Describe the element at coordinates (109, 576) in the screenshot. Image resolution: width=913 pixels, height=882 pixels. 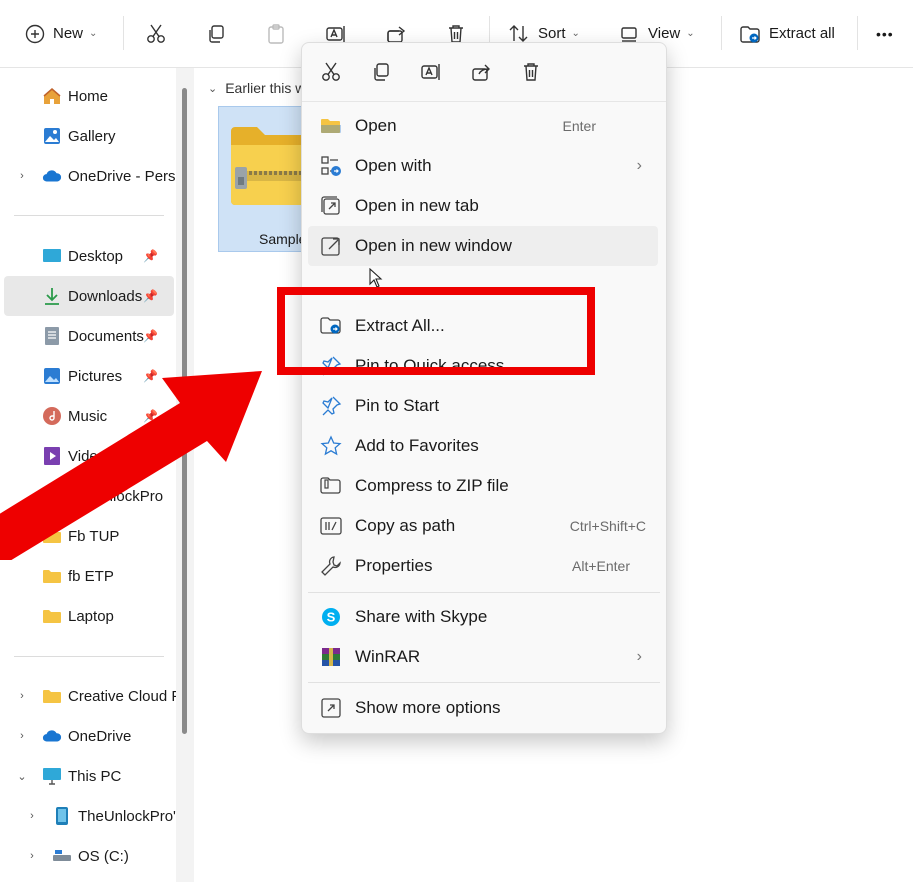
I see `sidebar-item-fb-etp: fb ETP` at that location.